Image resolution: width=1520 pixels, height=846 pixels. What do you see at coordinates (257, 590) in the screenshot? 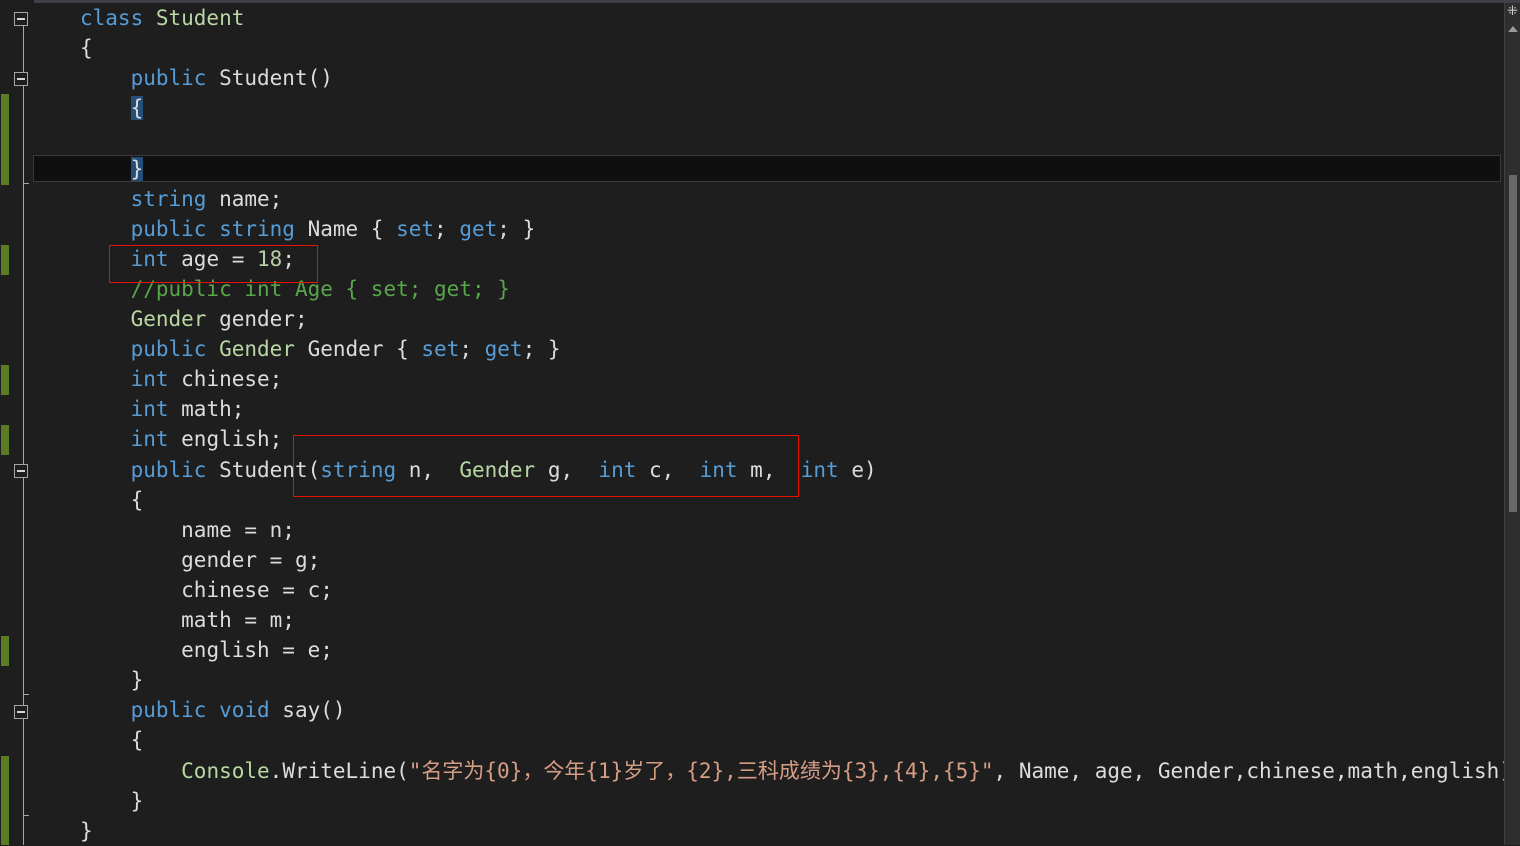
I see `code-token: chinese = c;` at bounding box center [257, 590].